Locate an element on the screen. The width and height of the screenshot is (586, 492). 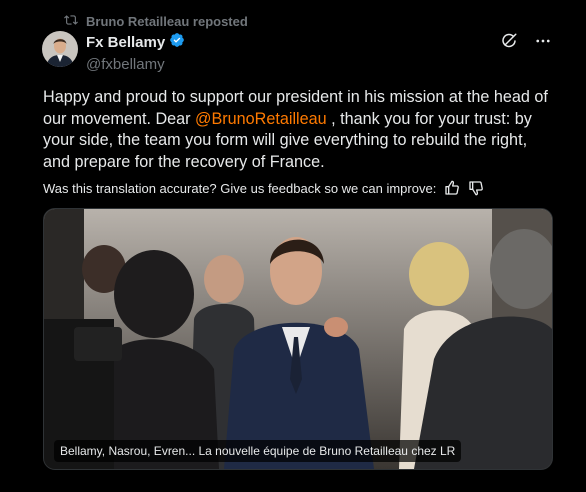
thumbs-up-icon is located at coordinates (452, 188).